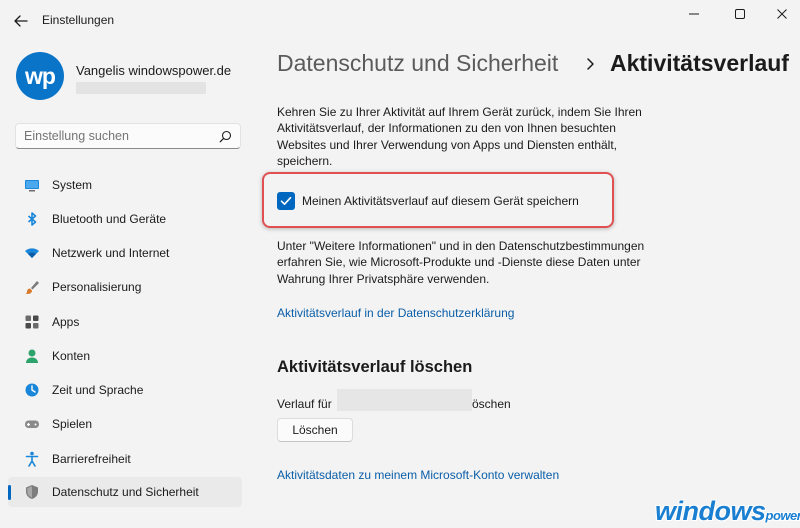  What do you see at coordinates (141, 88) in the screenshot?
I see `user-email-redacted` at bounding box center [141, 88].